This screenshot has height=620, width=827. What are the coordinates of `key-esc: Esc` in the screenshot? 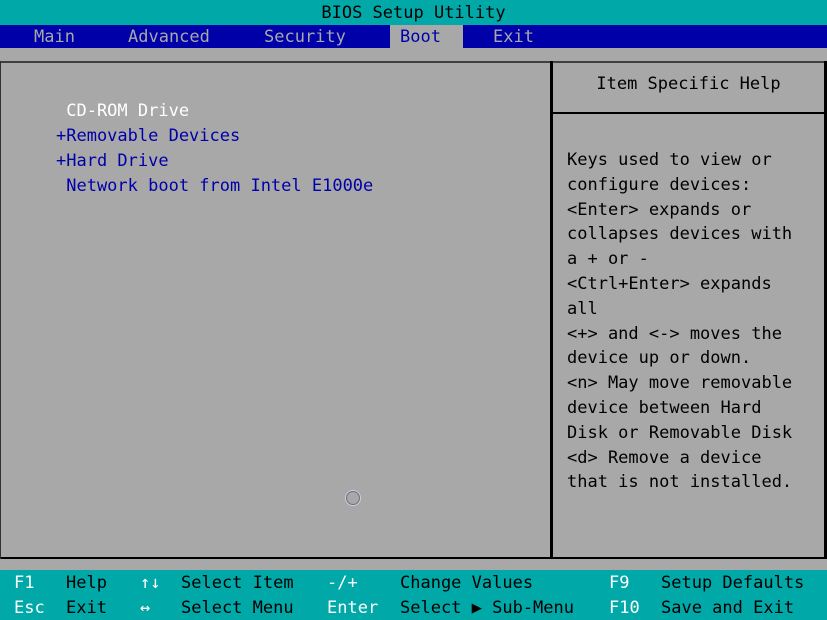 It's located at (29, 608).